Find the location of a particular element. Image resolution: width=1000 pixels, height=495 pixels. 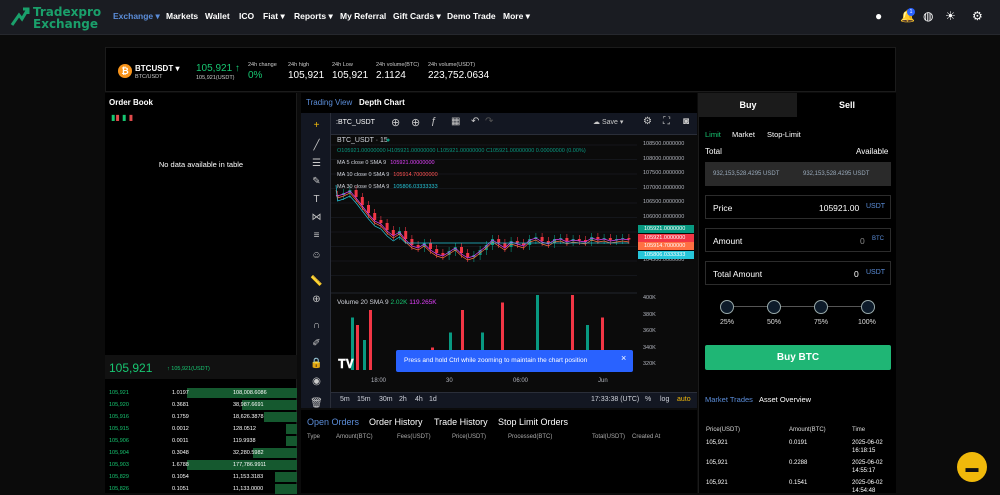

orders-tab: Trade History is located at coordinates (461, 422).